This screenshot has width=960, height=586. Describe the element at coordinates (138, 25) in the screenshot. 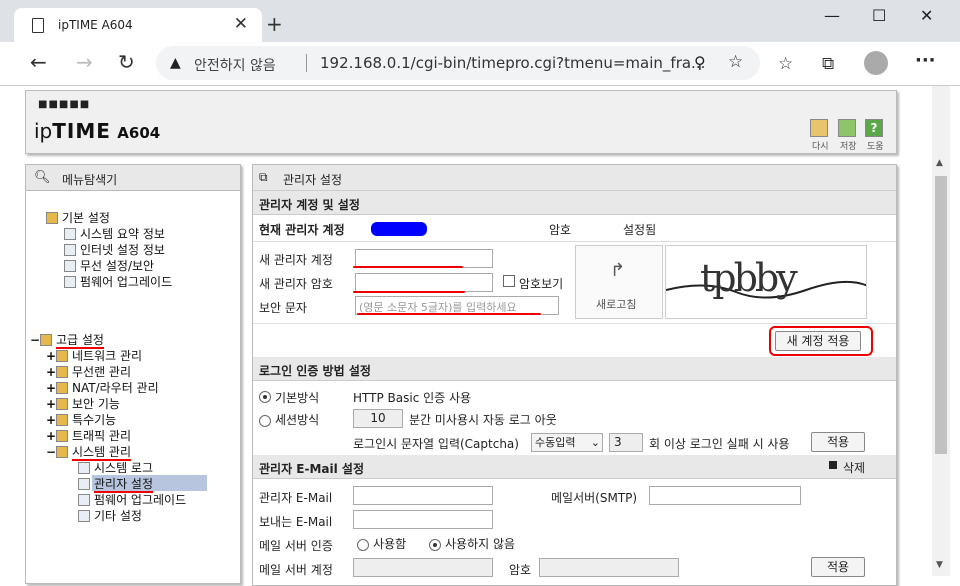

I see `browser-tab: ipTIME A604 ✕` at that location.